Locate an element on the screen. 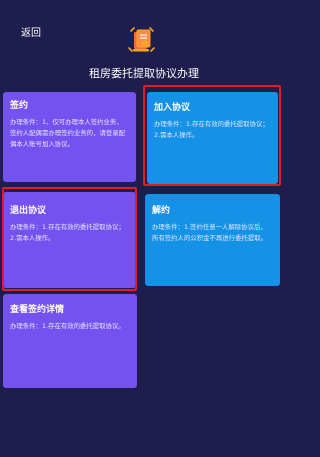  release-card-desc: 办理条件：1.签约任意一人解除协议后，所有签约人的公积金不再进行委托提取。 is located at coordinates (210, 232).